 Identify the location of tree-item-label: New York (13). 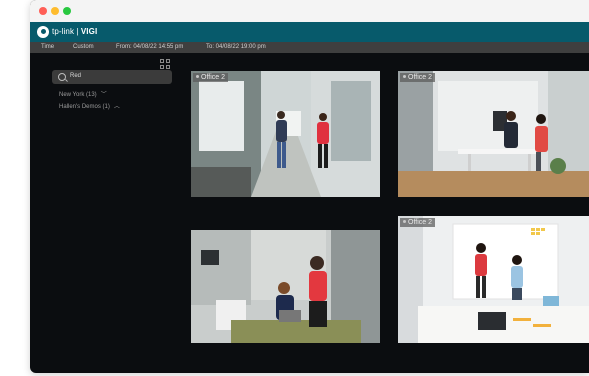
(78, 95).